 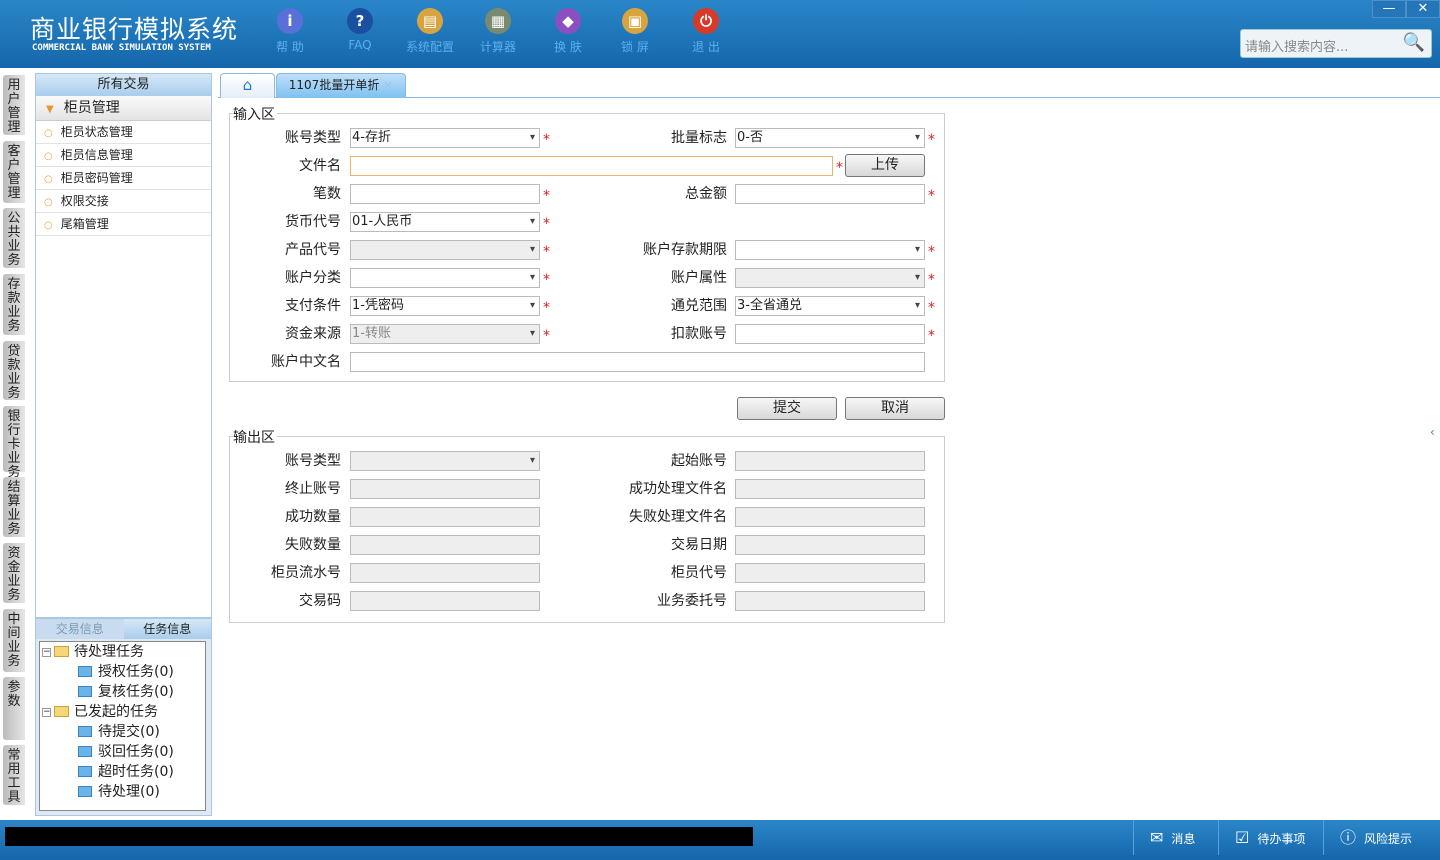 What do you see at coordinates (635, 31) in the screenshot?
I see `toolbar-button: ▣ 锁 屏` at bounding box center [635, 31].